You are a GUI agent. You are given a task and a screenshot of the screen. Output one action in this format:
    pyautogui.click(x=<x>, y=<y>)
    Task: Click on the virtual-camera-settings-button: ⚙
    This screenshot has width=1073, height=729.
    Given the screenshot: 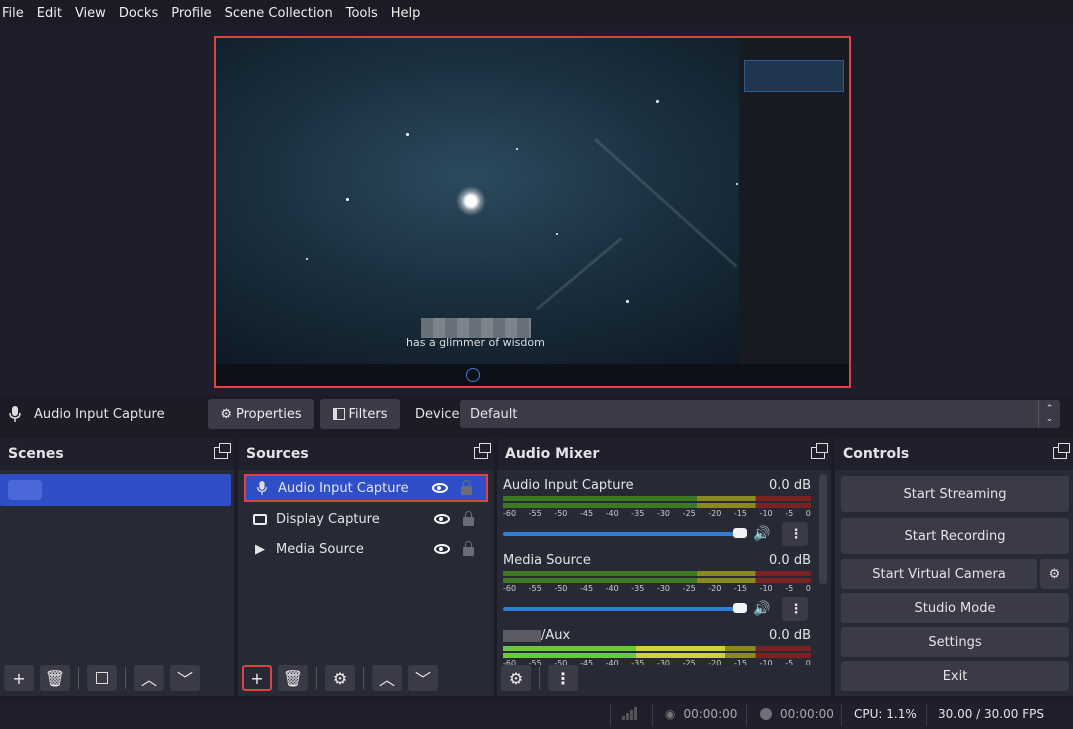 What is the action you would take?
    pyautogui.click(x=1054, y=574)
    